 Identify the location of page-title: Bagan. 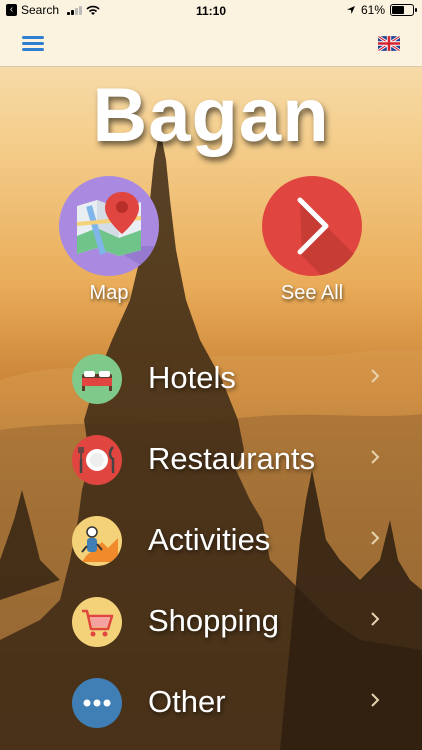
(211, 115).